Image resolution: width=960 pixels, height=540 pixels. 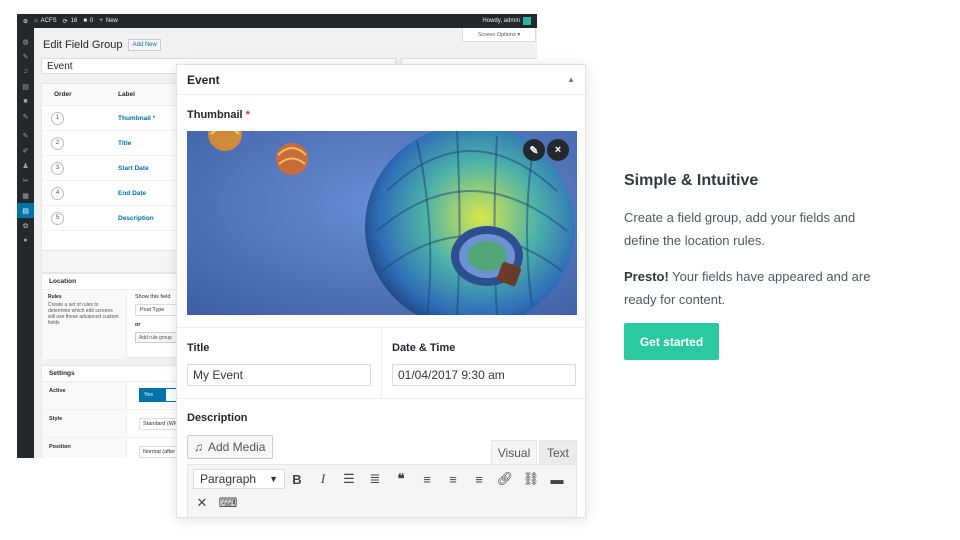 What do you see at coordinates (424, 348) in the screenshot?
I see `datetime-label: Date & Time` at bounding box center [424, 348].